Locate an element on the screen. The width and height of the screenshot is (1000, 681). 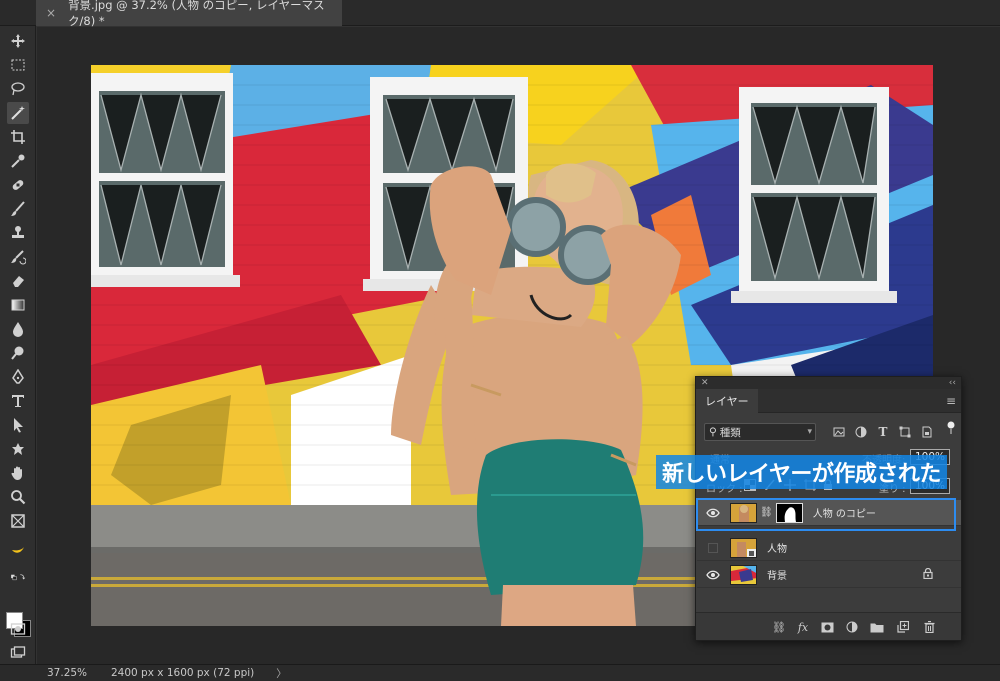
gradient-tool-icon is located at coordinates (18, 305).